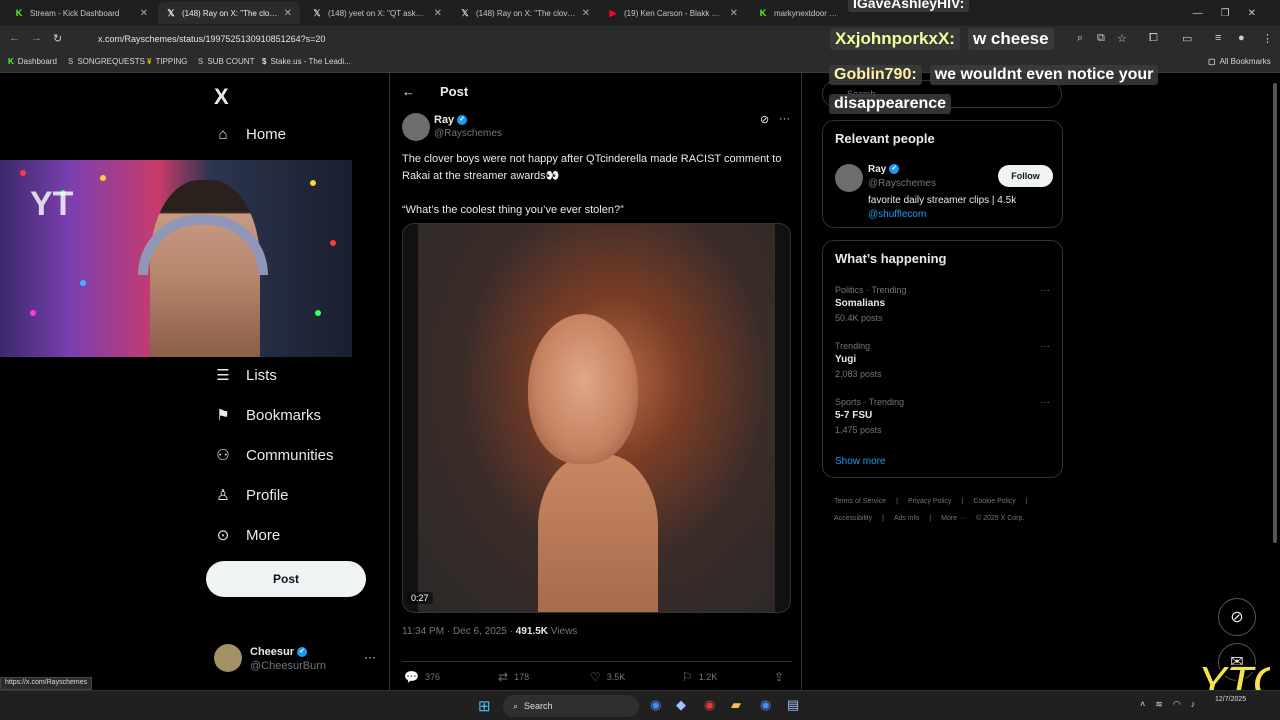 Image resolution: width=1280 pixels, height=720 pixels. I want to click on nav-item-home: ⌂ Home, so click(250, 134).